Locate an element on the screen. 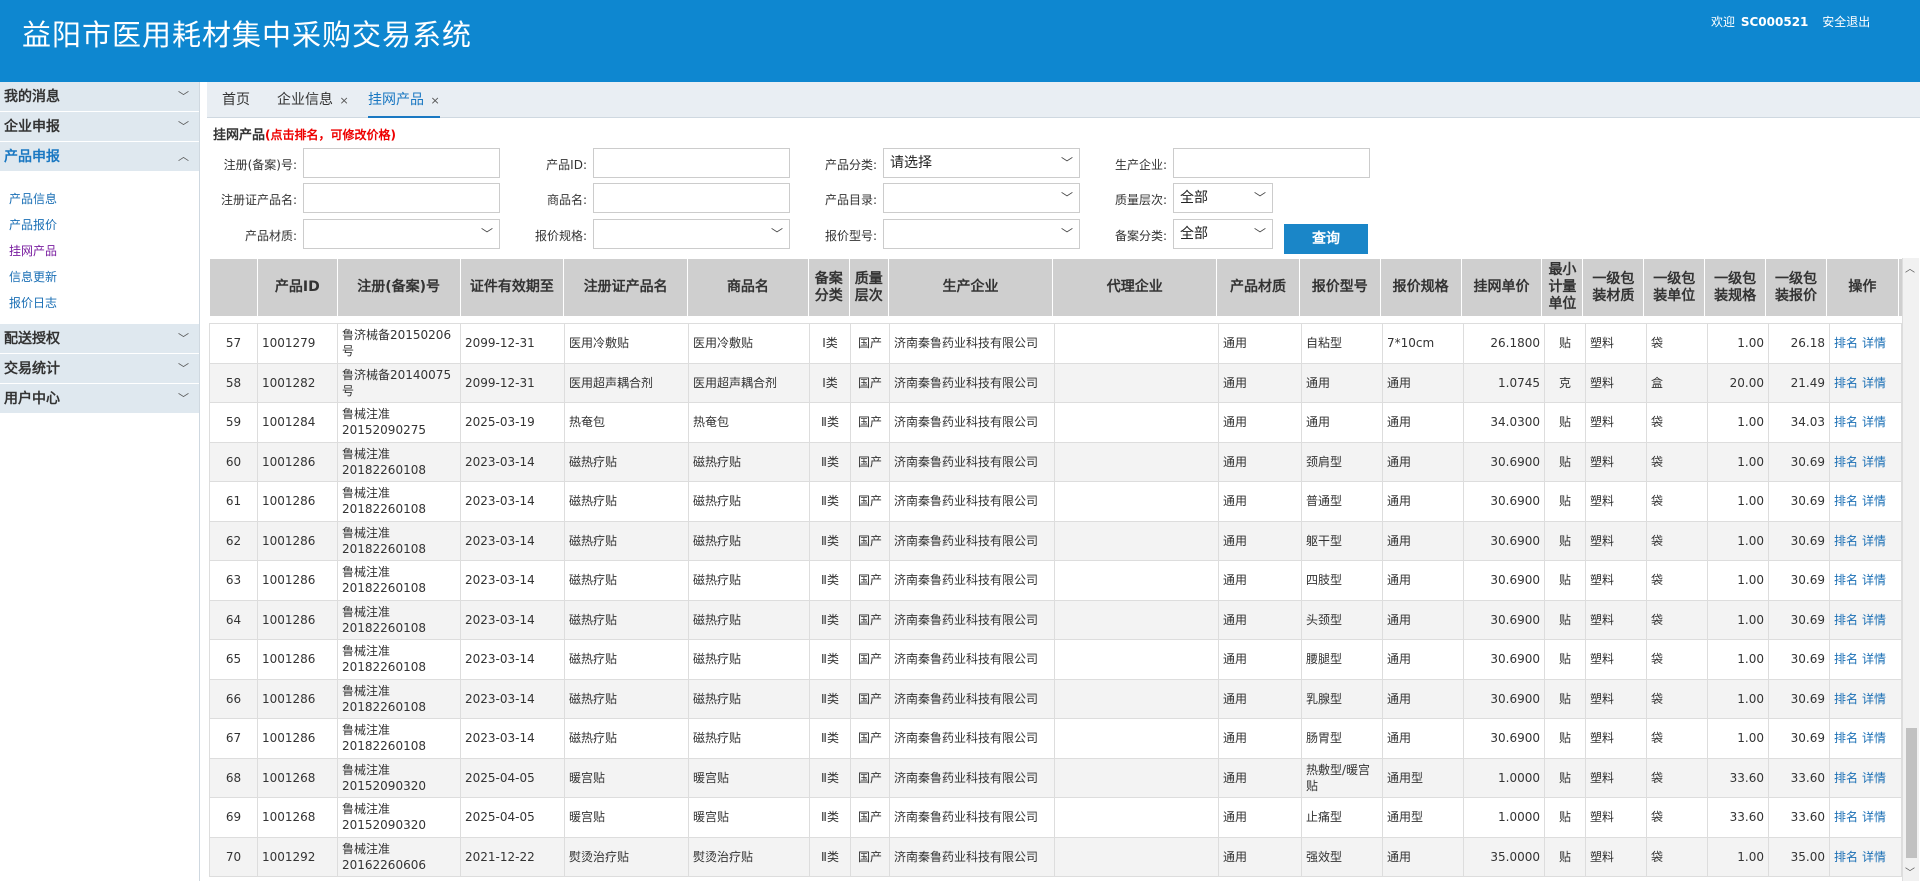  reg-name-input is located at coordinates (401, 198).